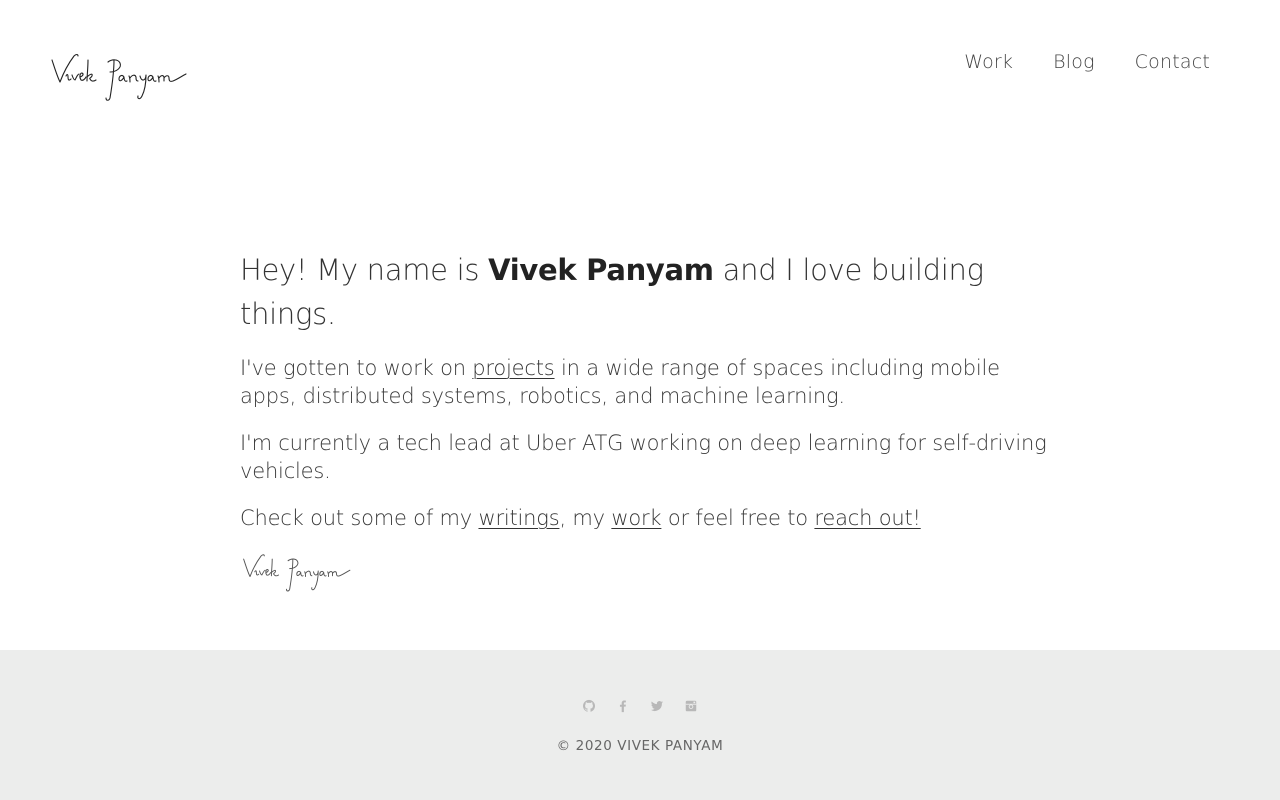 The width and height of the screenshot is (1280, 800). I want to click on social-links, so click(640, 706).